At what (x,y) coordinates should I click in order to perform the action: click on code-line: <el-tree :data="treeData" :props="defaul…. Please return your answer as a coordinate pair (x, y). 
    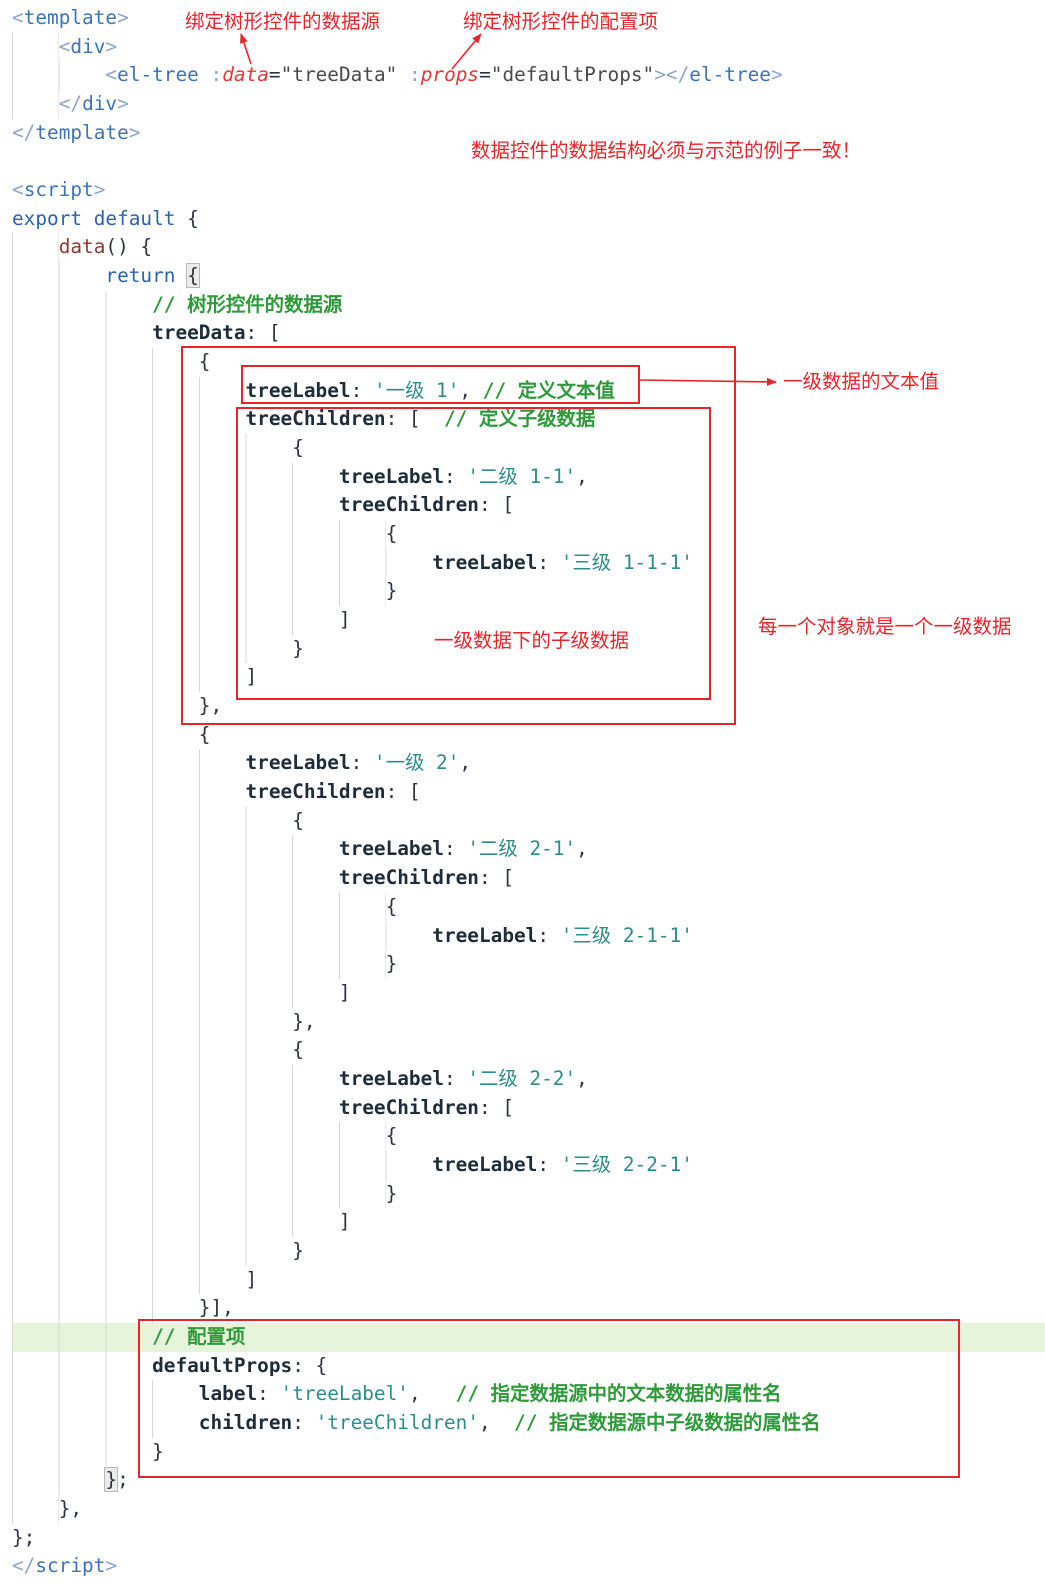
    Looking at the image, I should click on (528, 76).